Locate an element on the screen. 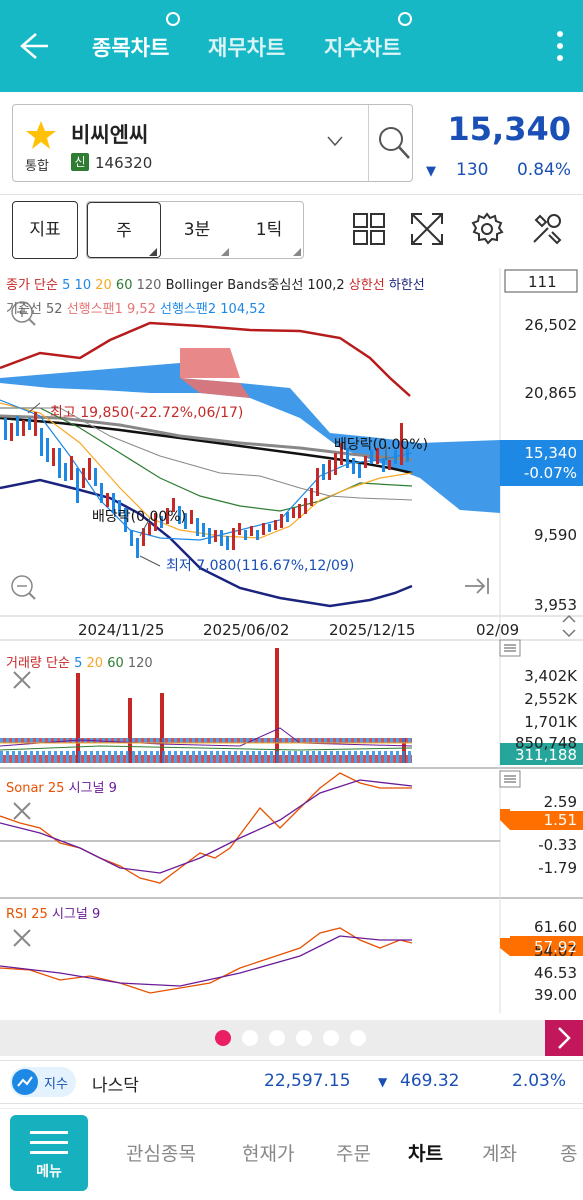 The width and height of the screenshot is (583, 1200). y-axis-label: 20,865 is located at coordinates (551, 393).